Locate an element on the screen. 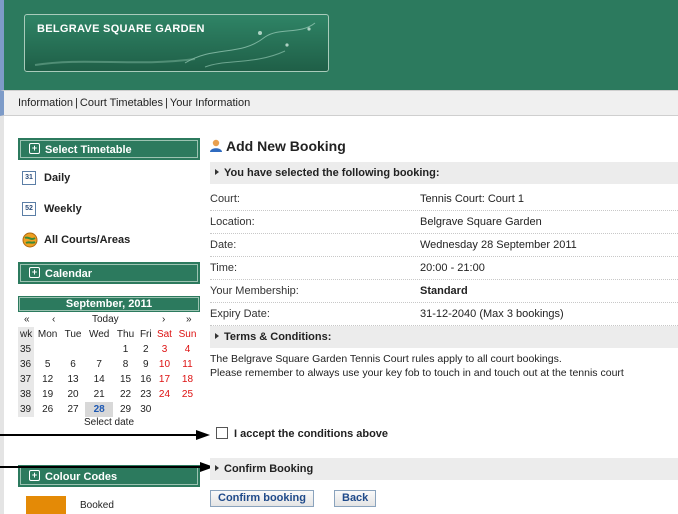  sidebar-item-label: Weekly is located at coordinates (63, 209).